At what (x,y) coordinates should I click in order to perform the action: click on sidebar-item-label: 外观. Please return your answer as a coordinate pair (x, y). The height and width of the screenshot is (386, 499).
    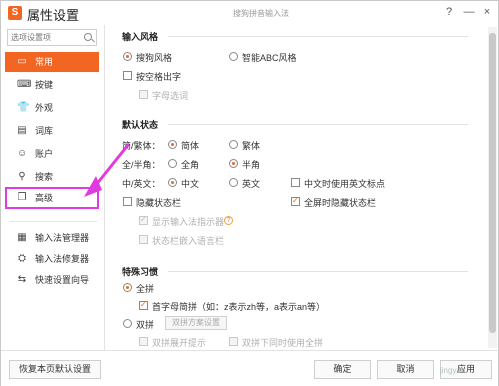
    Looking at the image, I should click on (44, 108).